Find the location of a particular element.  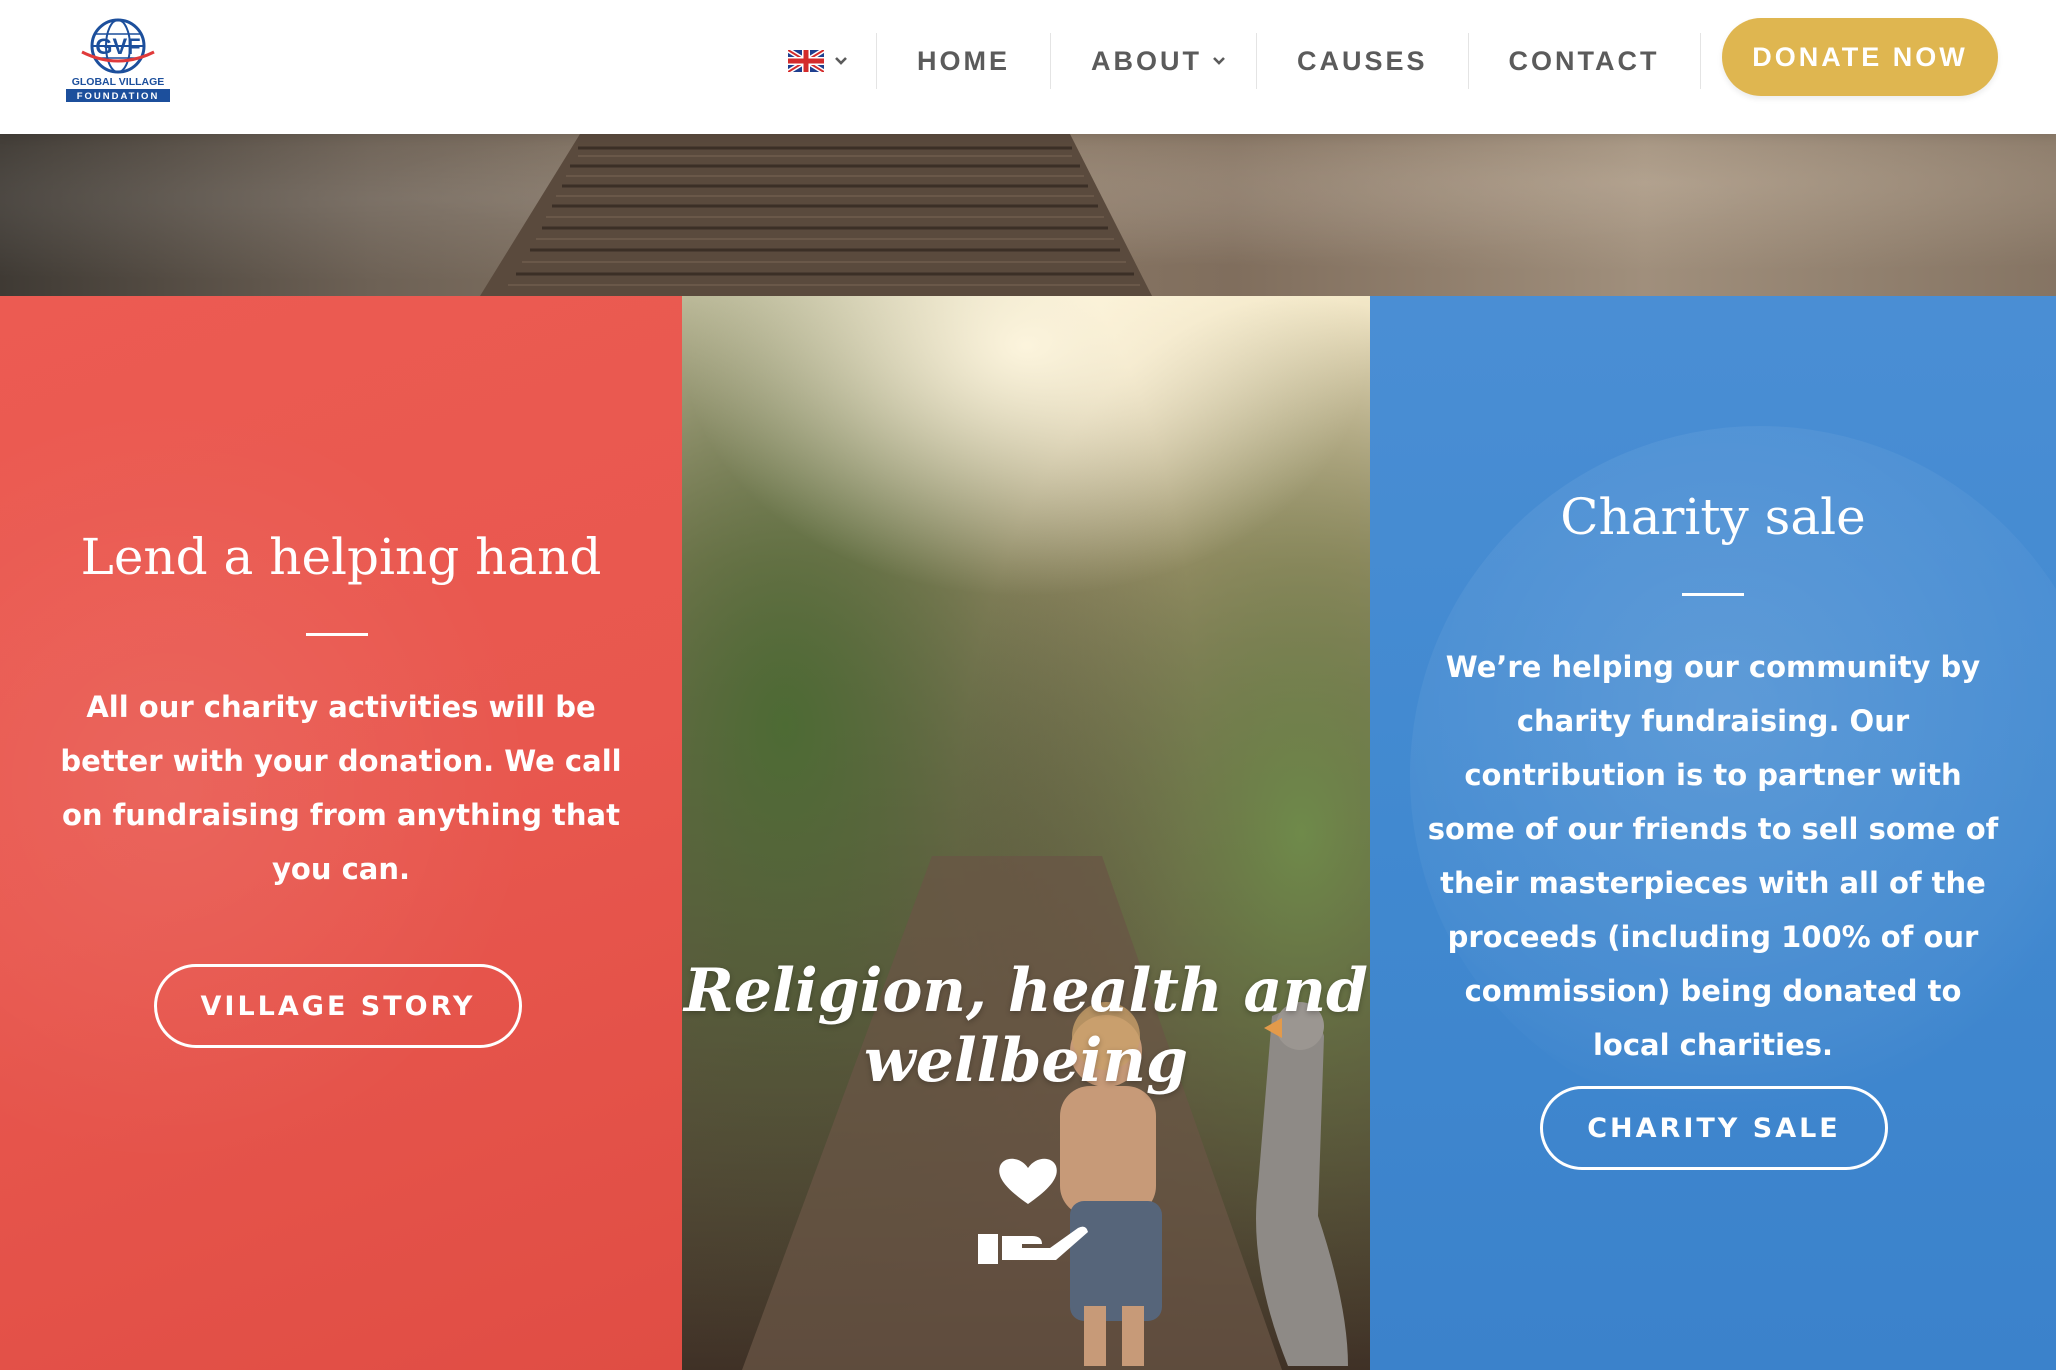

hero-image is located at coordinates (1028, 215).